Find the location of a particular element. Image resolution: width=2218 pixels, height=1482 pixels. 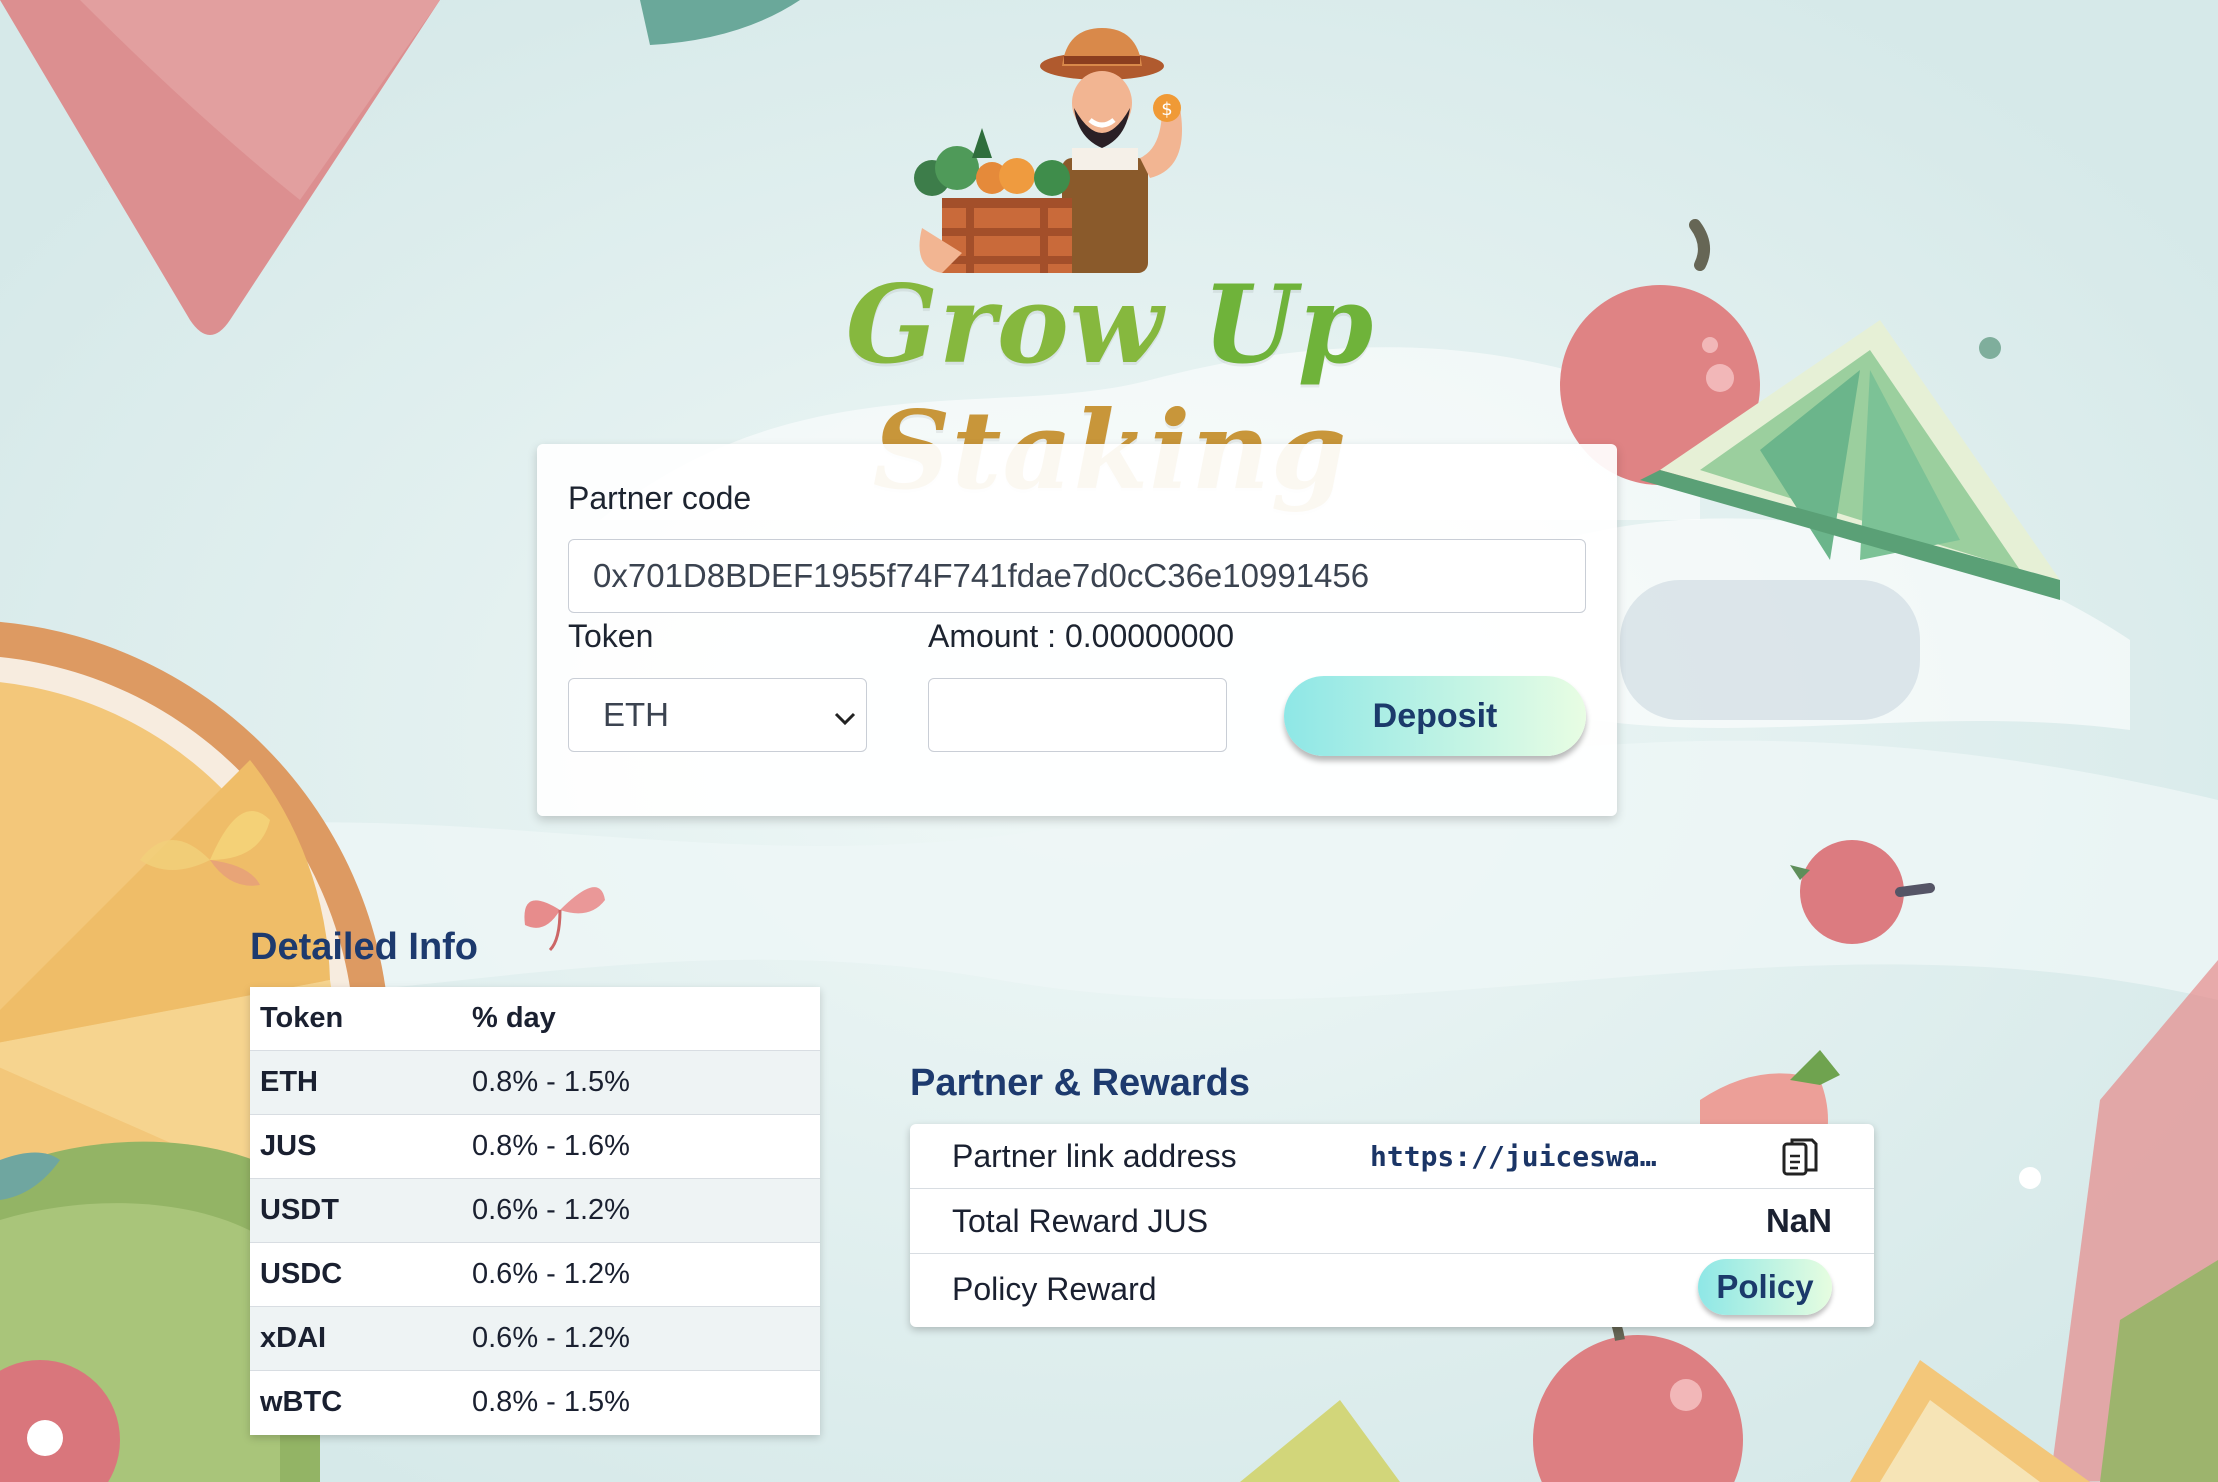

title-word-up: Up is located at coordinates (1288, 325).